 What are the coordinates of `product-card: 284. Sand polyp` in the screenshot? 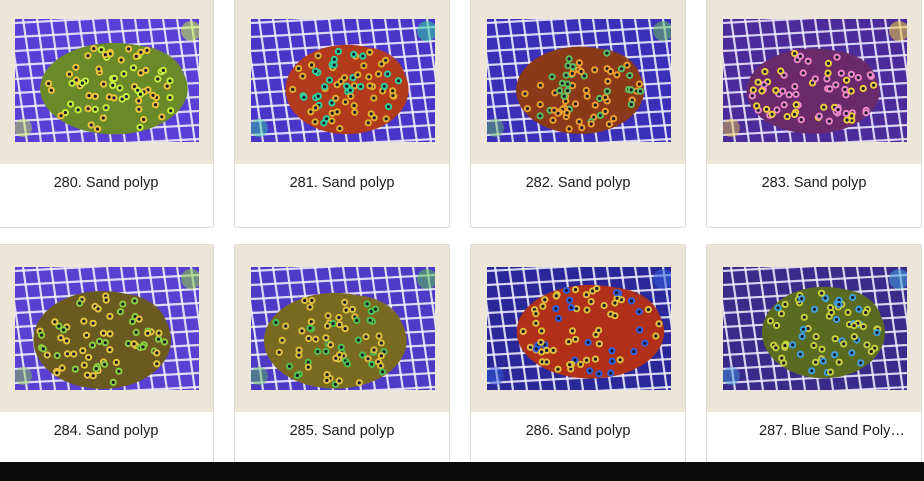 It's located at (107, 360).